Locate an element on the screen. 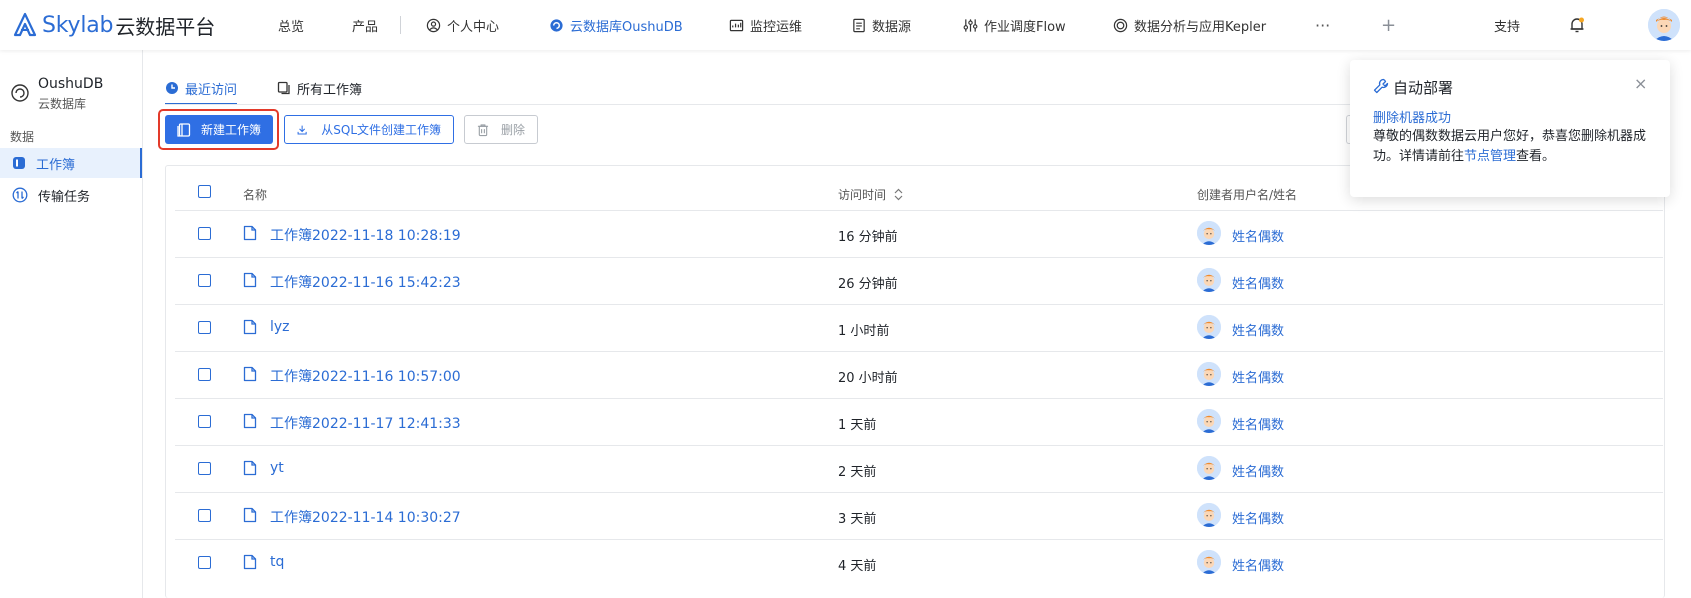 This screenshot has width=1691, height=598. more-menu-button: ··· is located at coordinates (1322, 25).